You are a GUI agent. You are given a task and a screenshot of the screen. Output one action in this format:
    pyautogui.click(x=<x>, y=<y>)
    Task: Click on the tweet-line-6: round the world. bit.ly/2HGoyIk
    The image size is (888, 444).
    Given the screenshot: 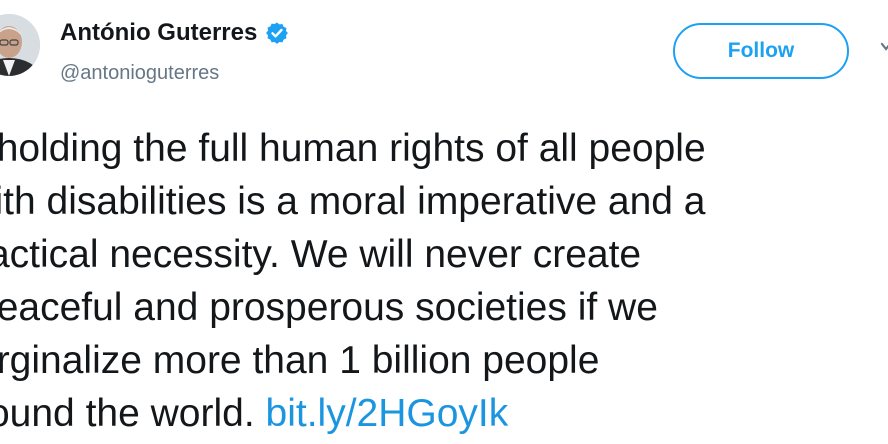 What is the action you would take?
    pyautogui.click(x=444, y=413)
    